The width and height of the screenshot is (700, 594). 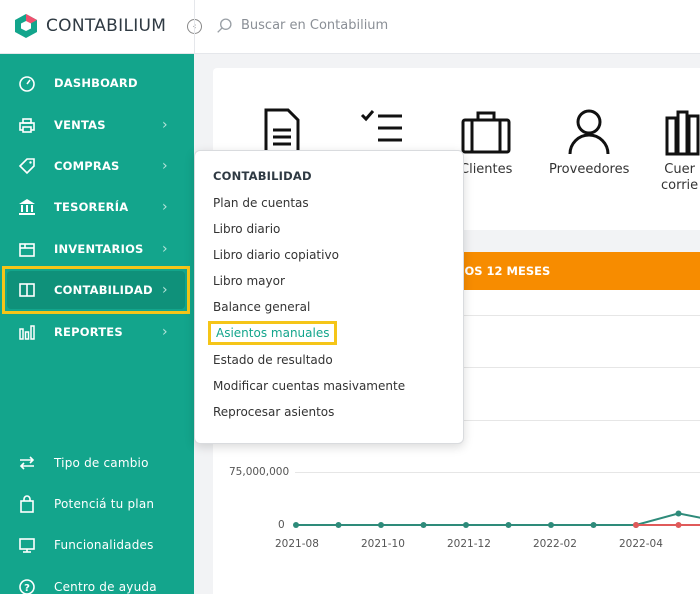 What do you see at coordinates (273, 333) in the screenshot?
I see `menu-item-asientos-manuales: Asientos manuales` at bounding box center [273, 333].